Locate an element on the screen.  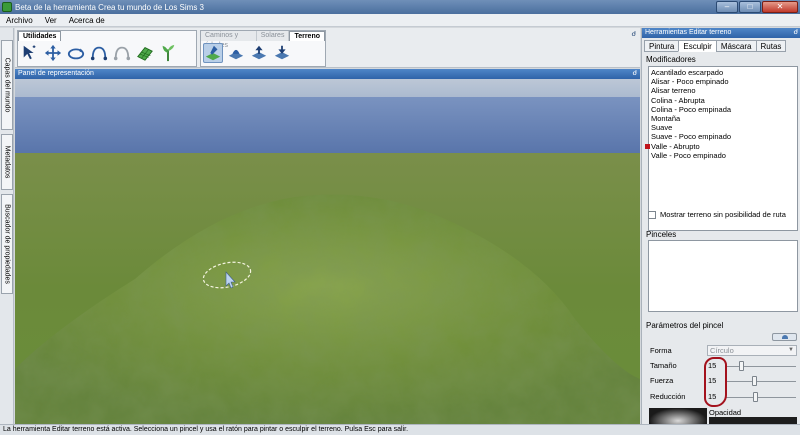
arc-tool is located at coordinates (99, 53).